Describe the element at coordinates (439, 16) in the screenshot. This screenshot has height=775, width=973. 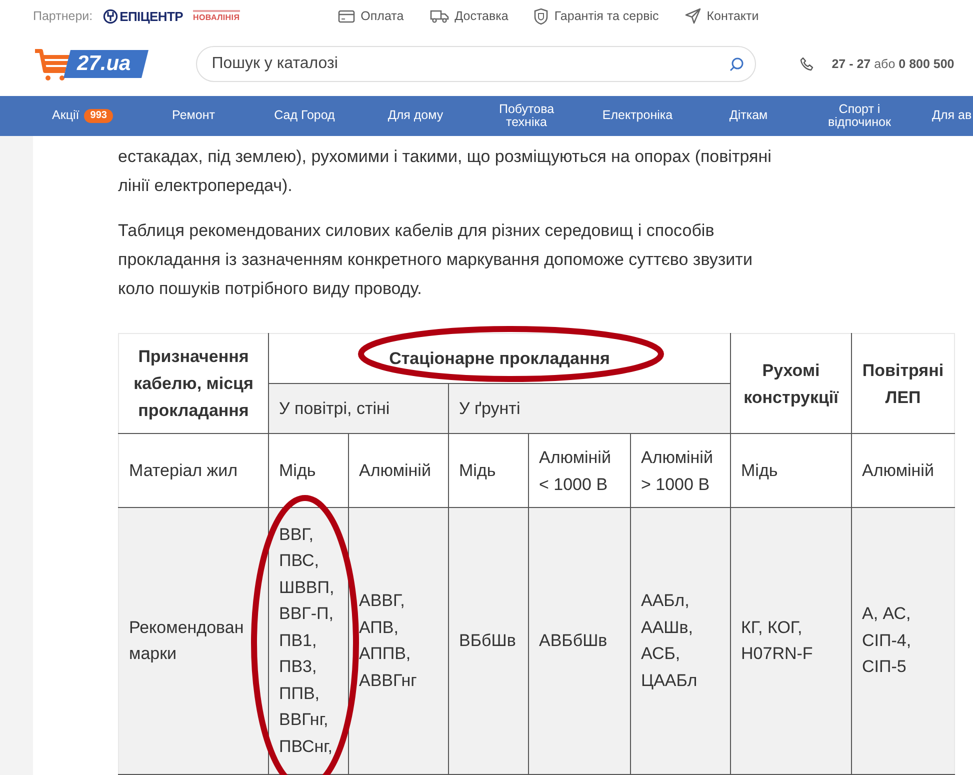
I see `truck-icon` at that location.